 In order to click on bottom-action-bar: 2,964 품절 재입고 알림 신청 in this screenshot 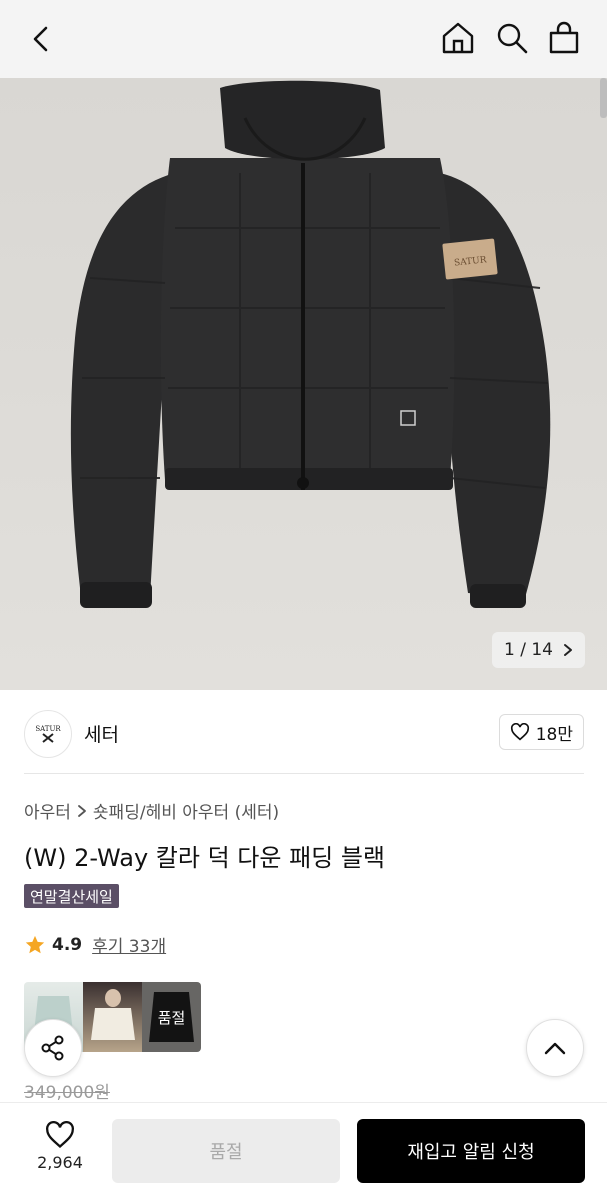, I will do `click(303, 1151)`.